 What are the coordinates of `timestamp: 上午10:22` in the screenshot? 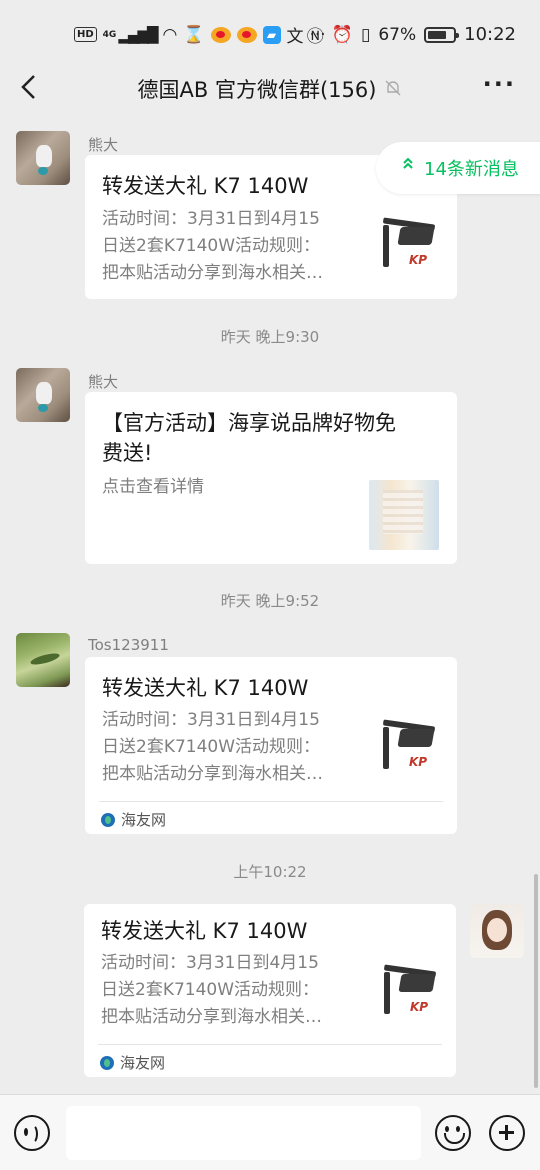 It's located at (270, 872).